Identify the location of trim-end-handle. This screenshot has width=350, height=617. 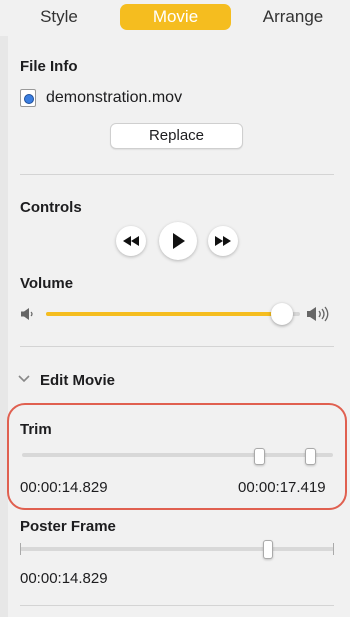
(310, 456).